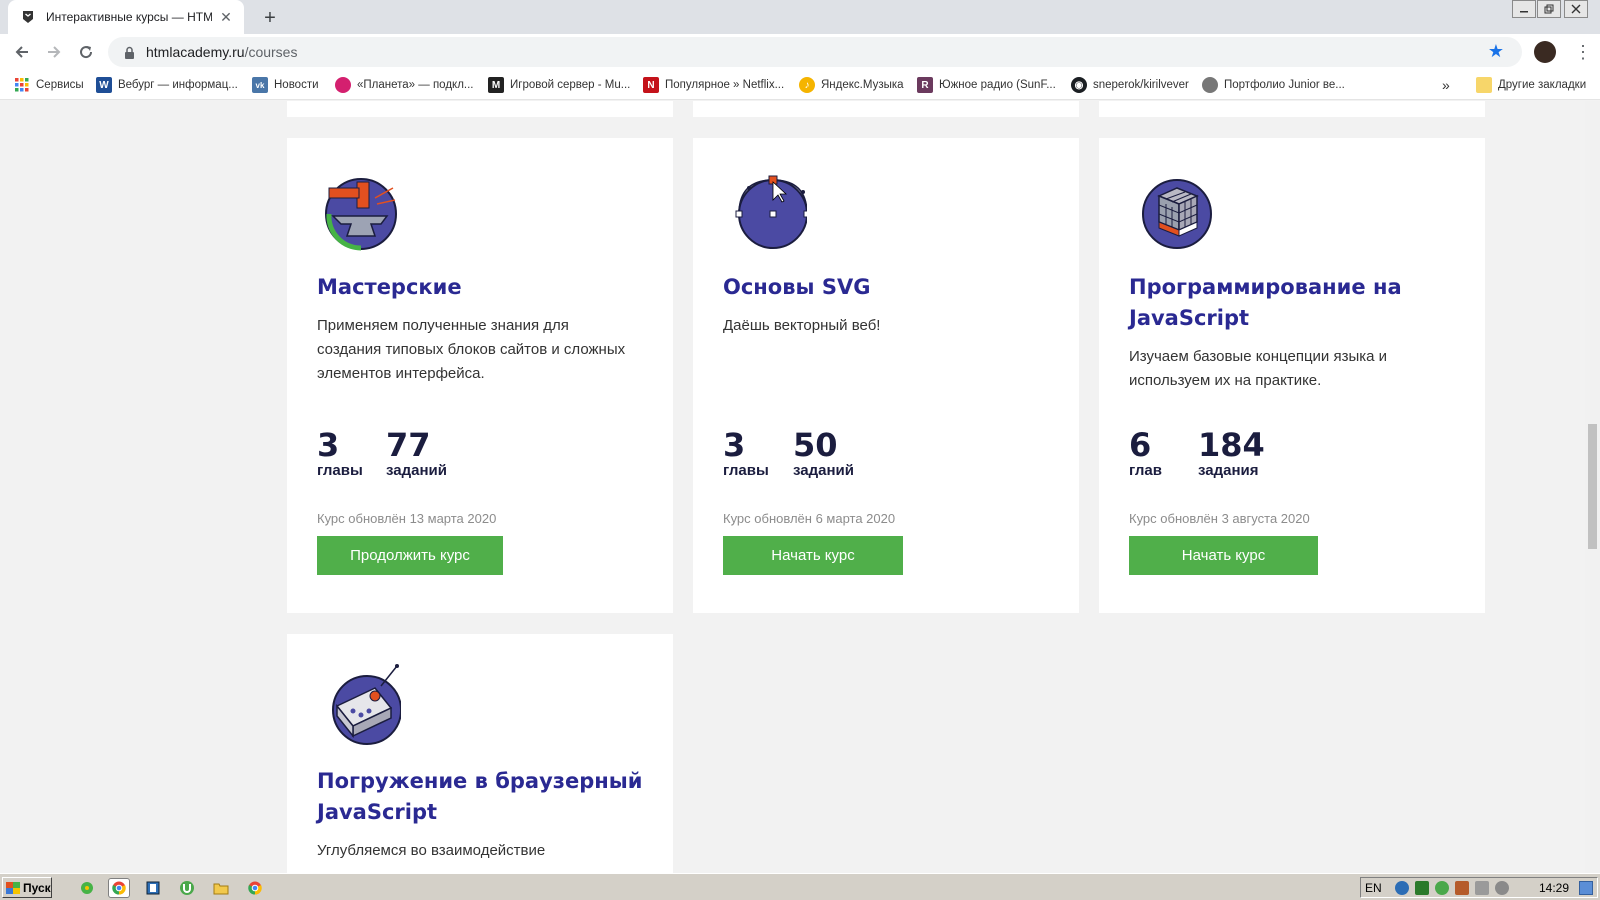  I want to click on tab-close-icon: ✕, so click(226, 17).